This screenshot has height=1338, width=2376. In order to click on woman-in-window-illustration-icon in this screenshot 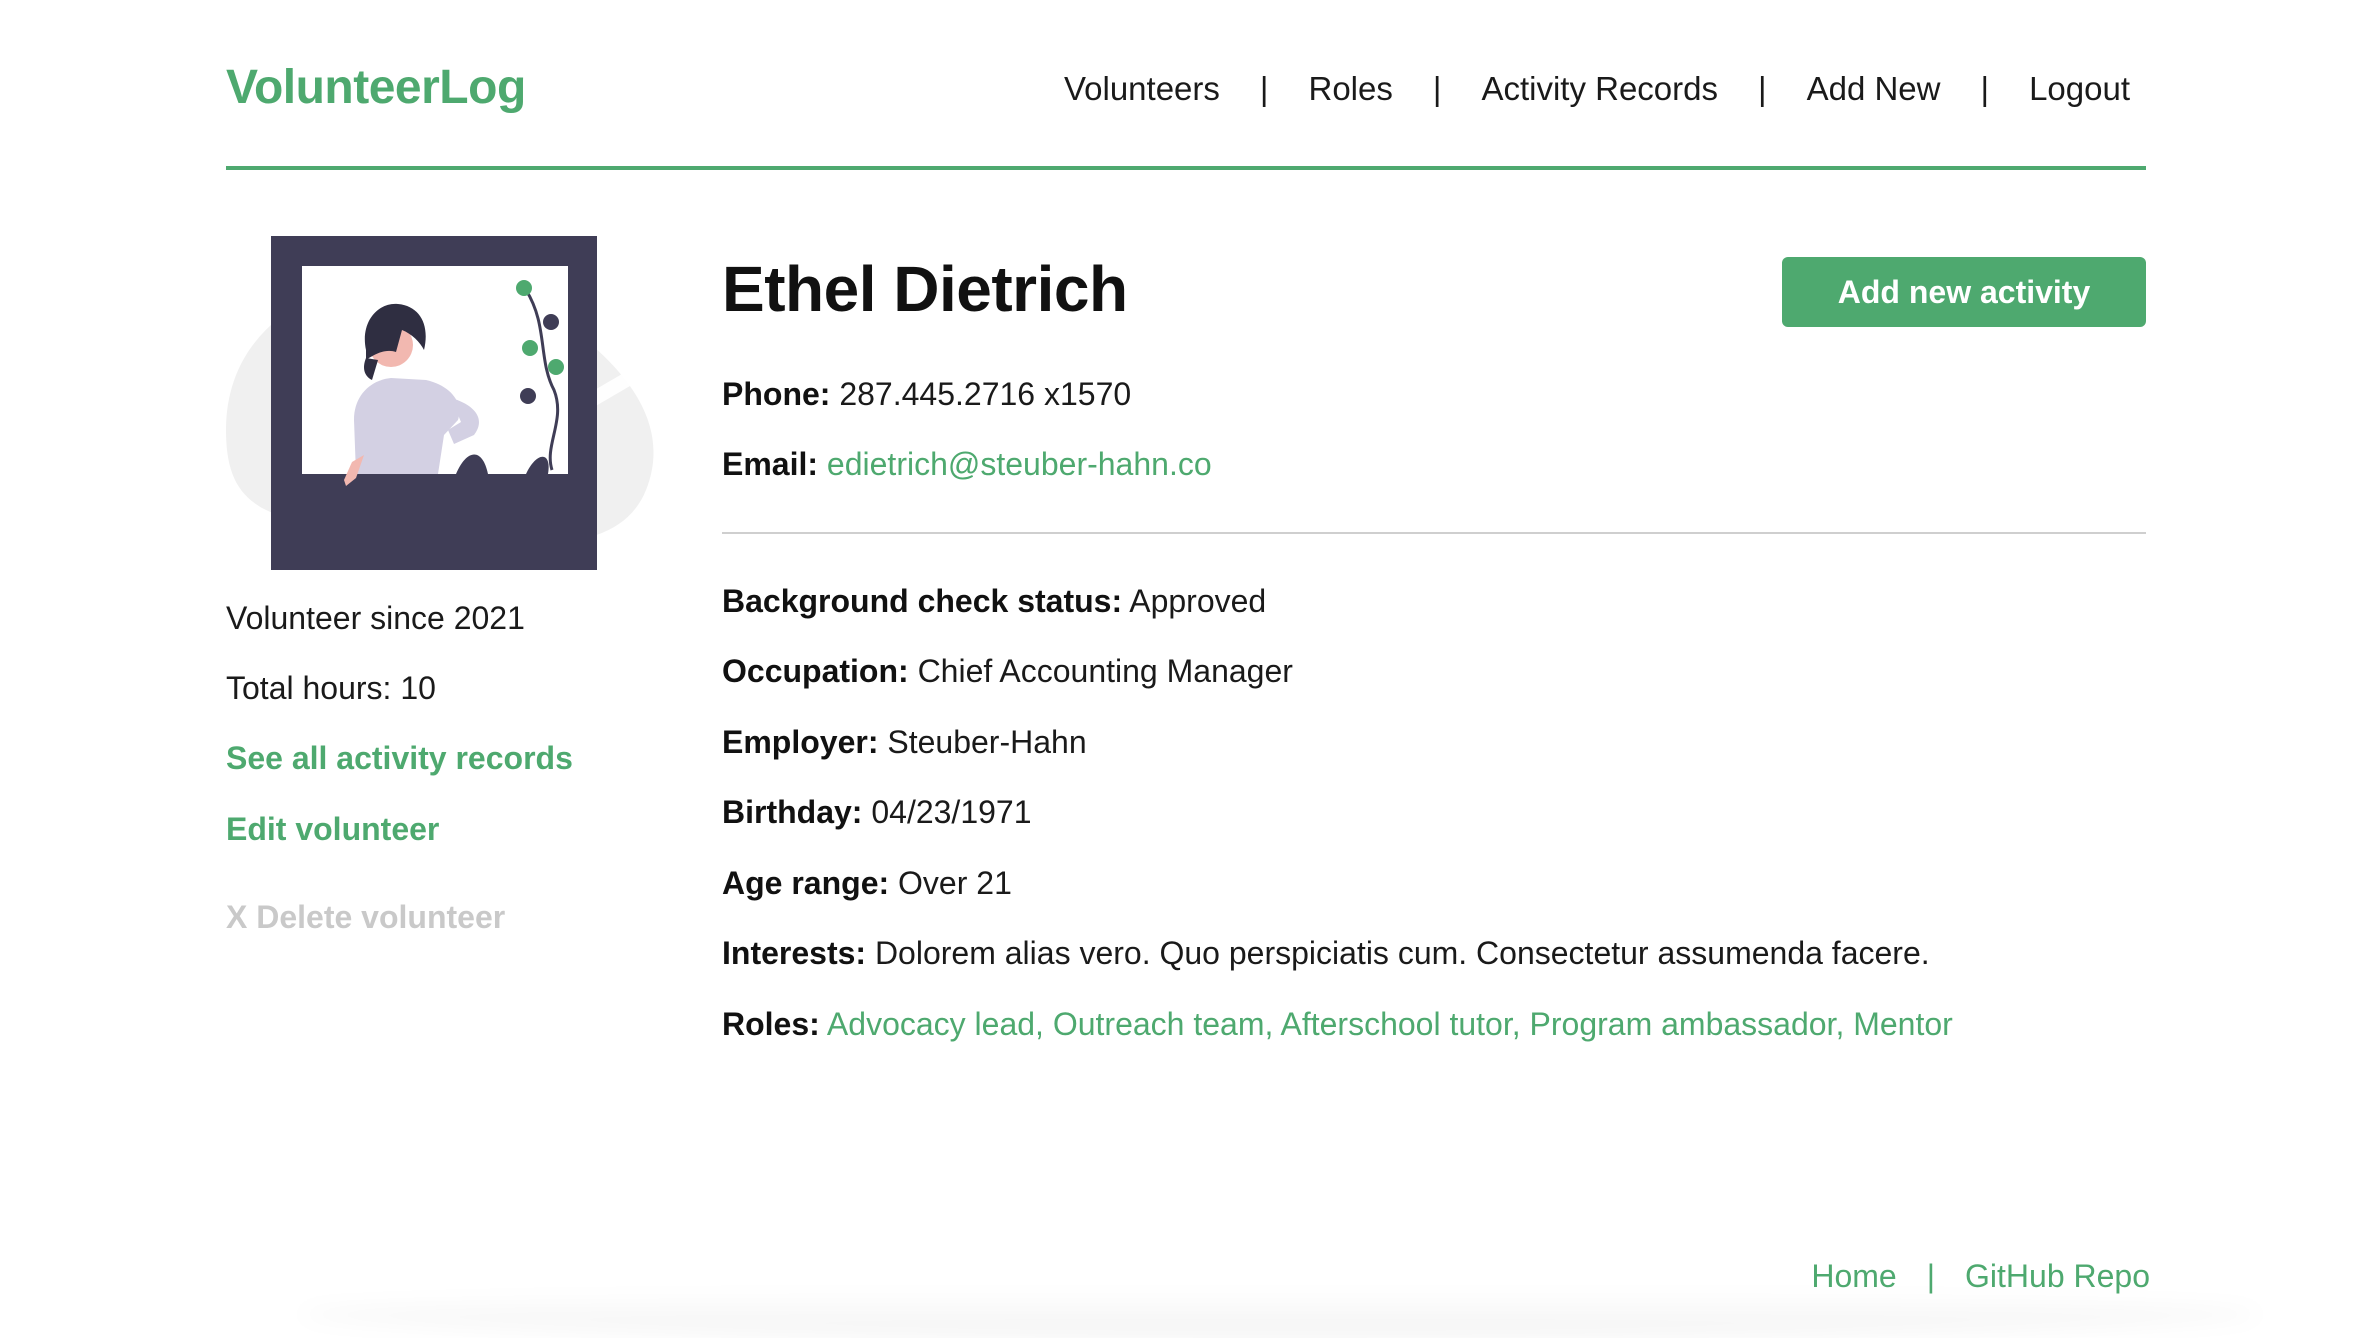, I will do `click(440, 403)`.